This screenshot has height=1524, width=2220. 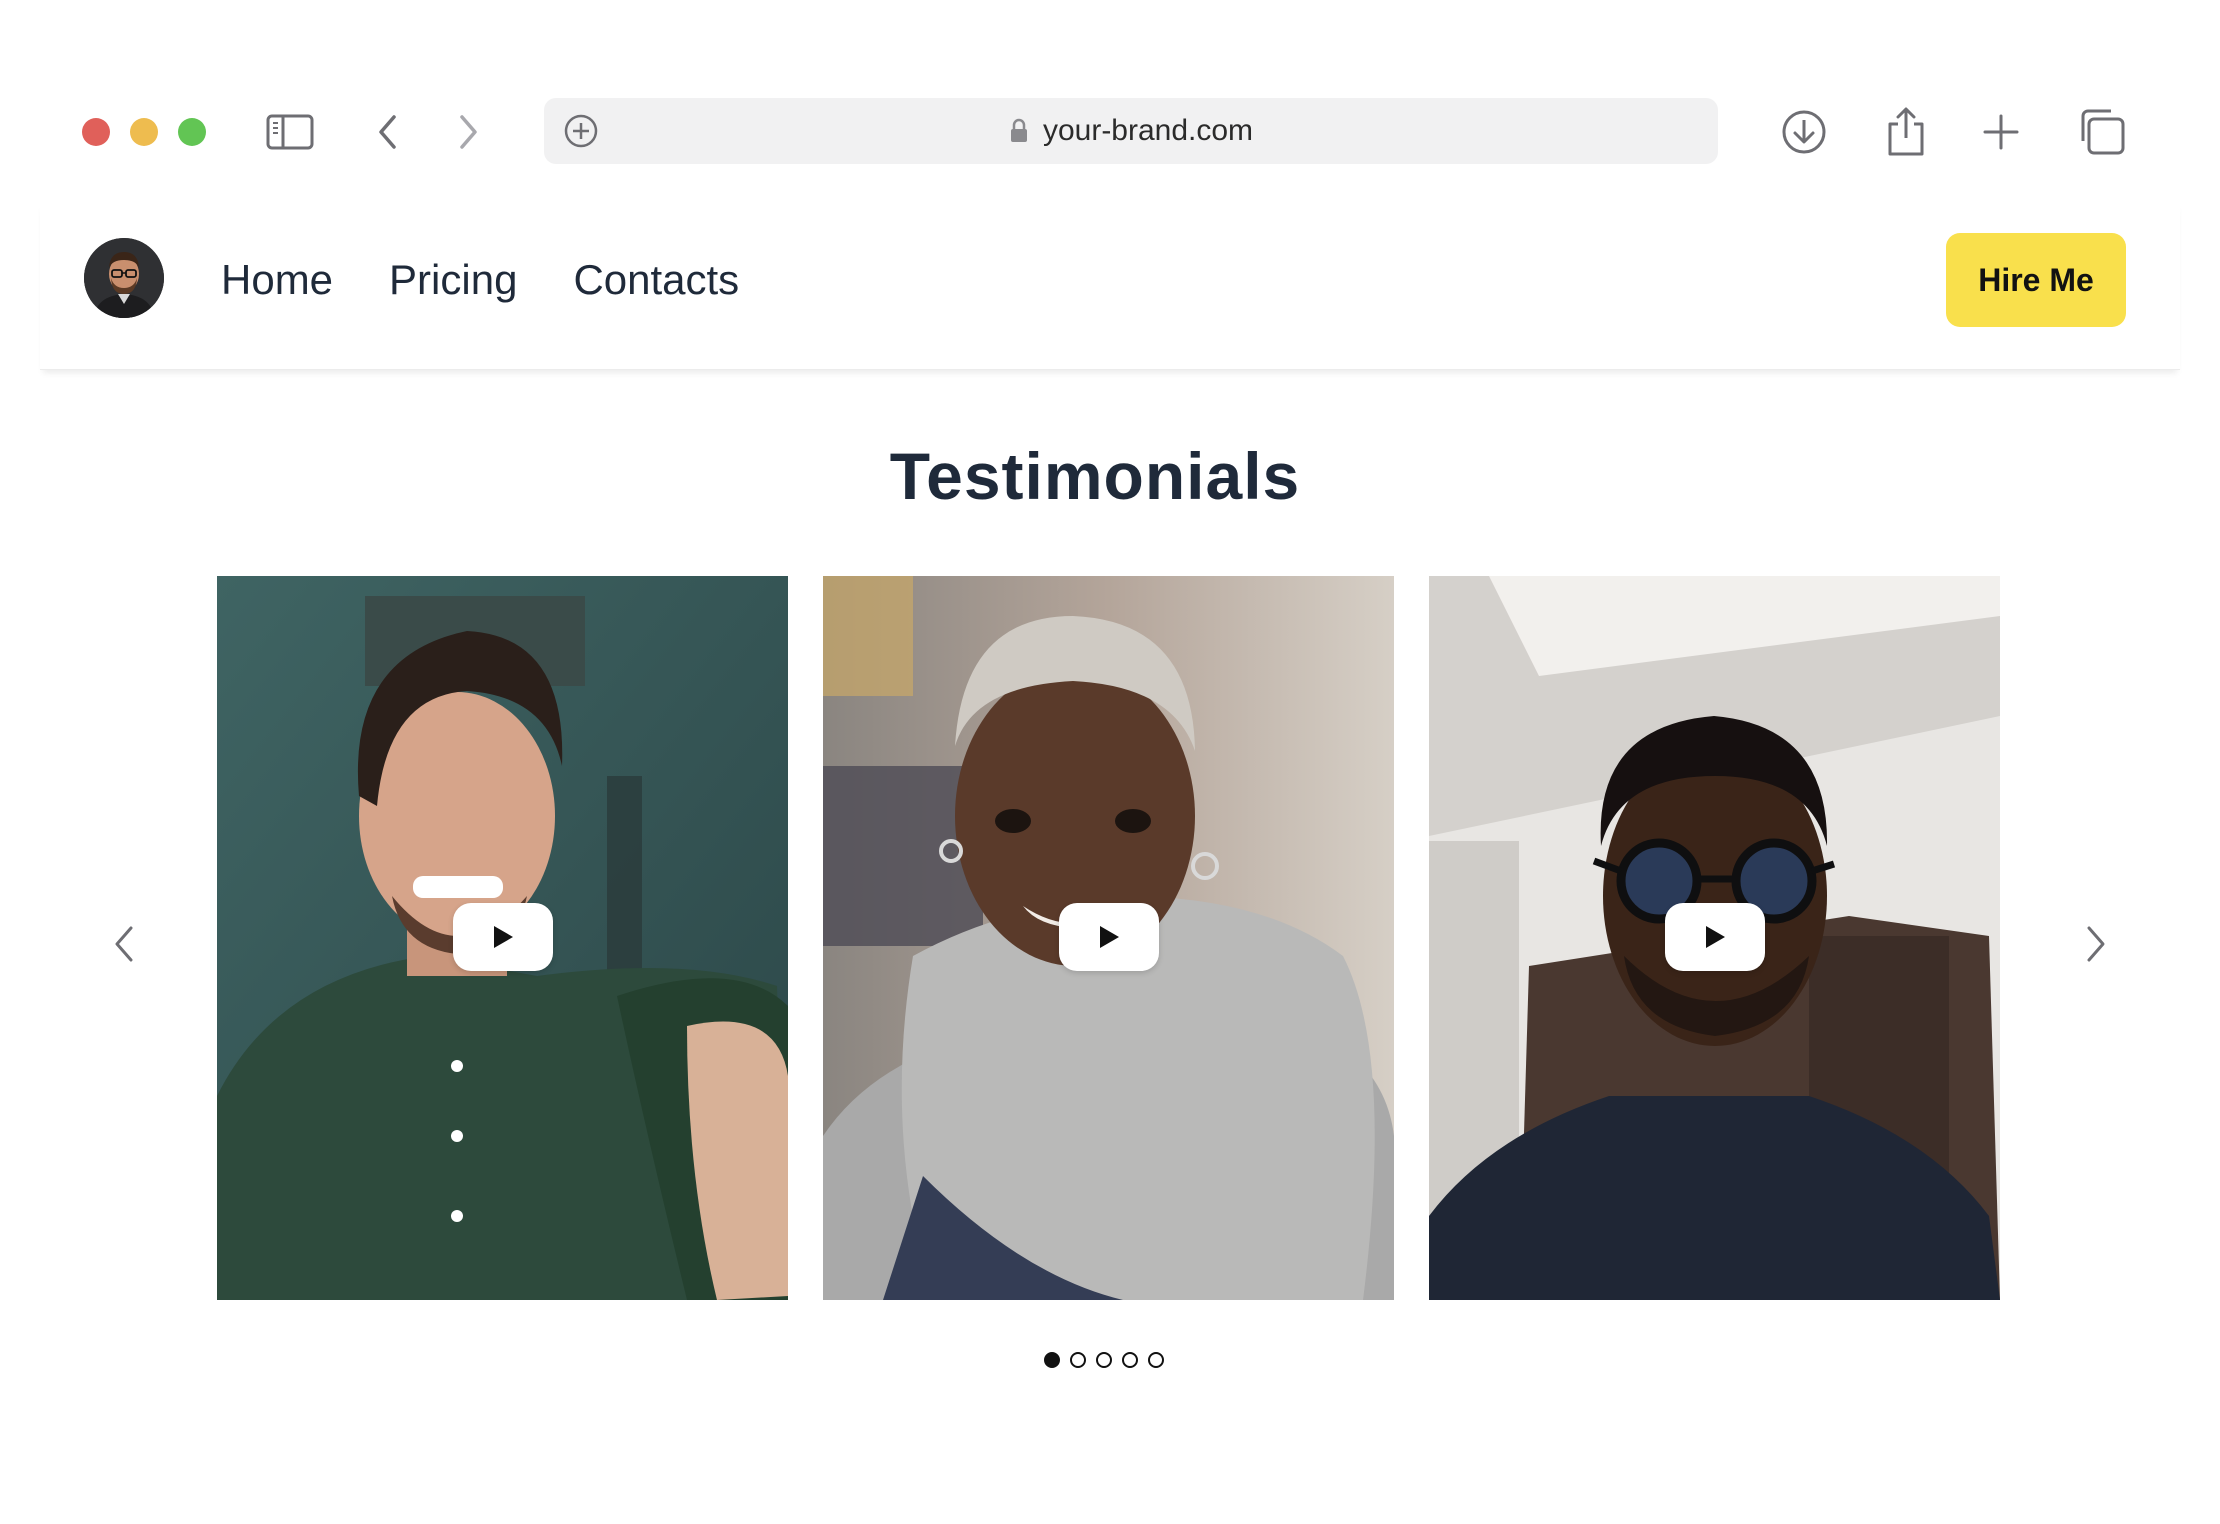 What do you see at coordinates (656, 280) in the screenshot?
I see `nav-contacts: Contacts` at bounding box center [656, 280].